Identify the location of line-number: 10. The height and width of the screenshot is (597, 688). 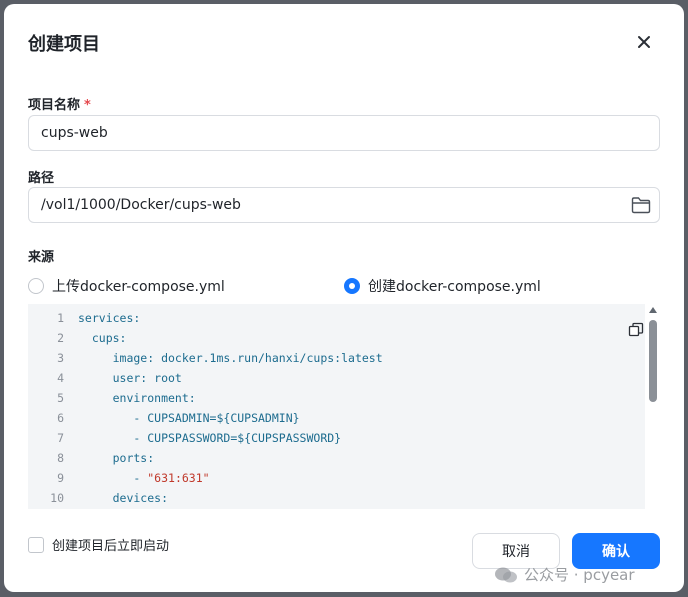
(57, 498).